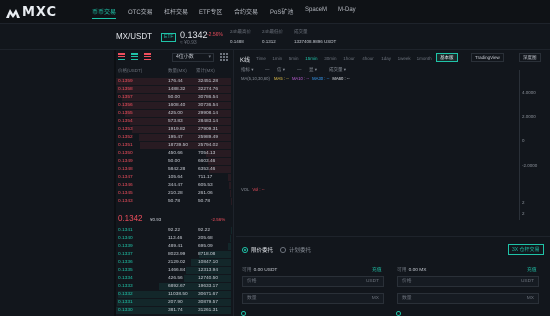 The width and height of the screenshot is (550, 316). What do you see at coordinates (277, 58) in the screenshot?
I see `timeframe-1min: 1min` at bounding box center [277, 58].